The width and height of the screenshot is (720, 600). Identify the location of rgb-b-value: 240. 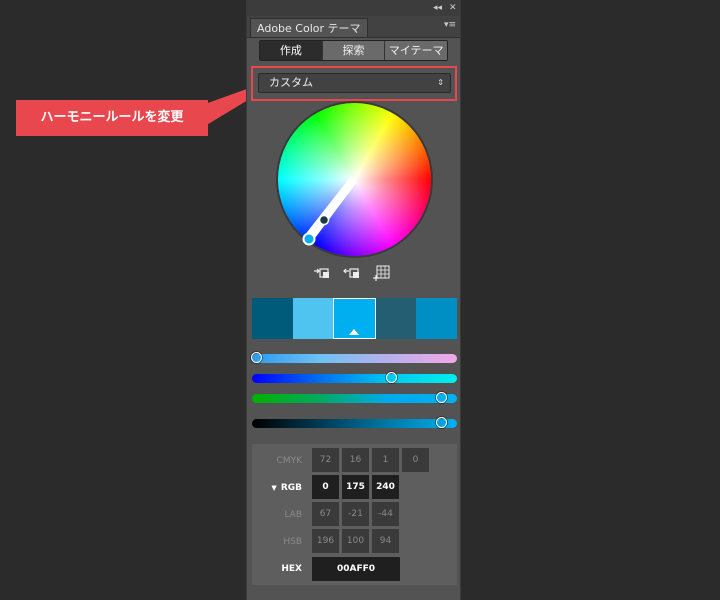
(385, 487).